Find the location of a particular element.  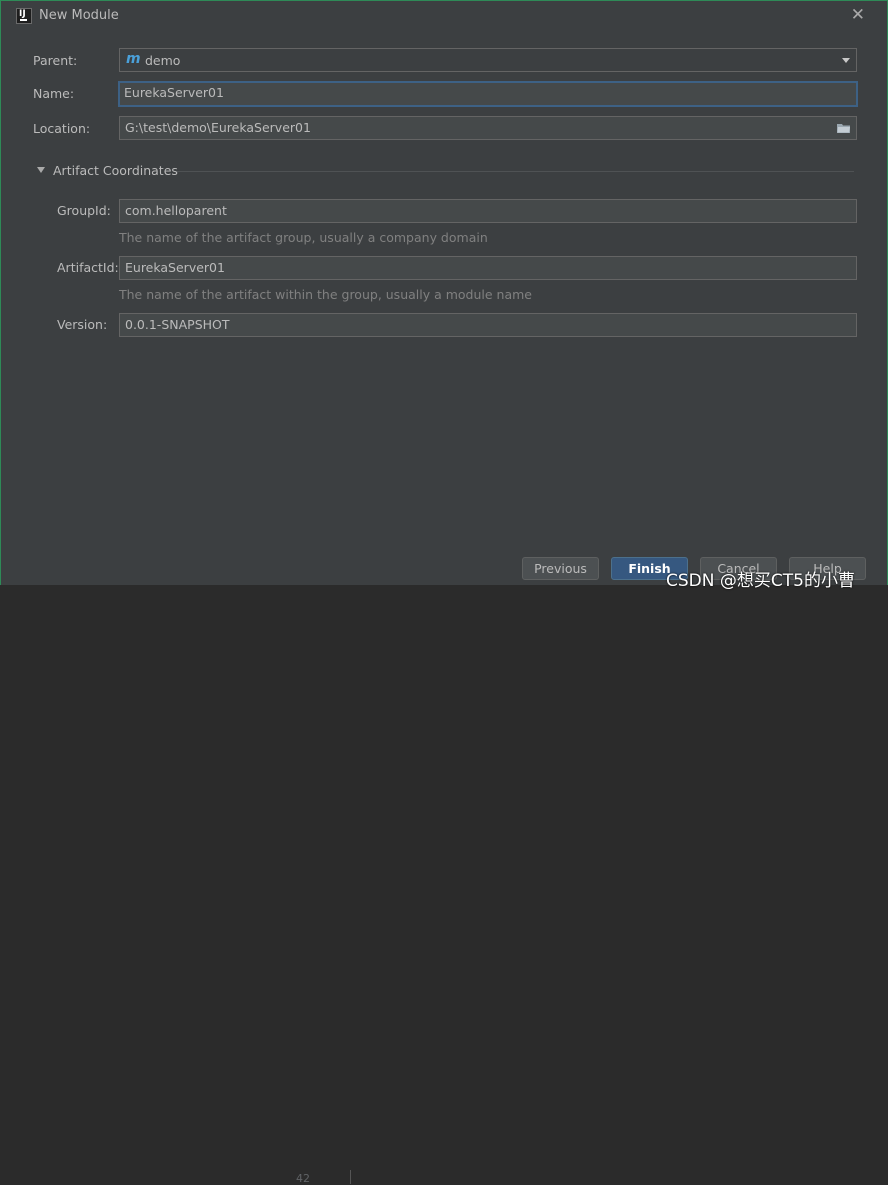

location-value: G:\test\demo\EurekaServer01 is located at coordinates (218, 127).